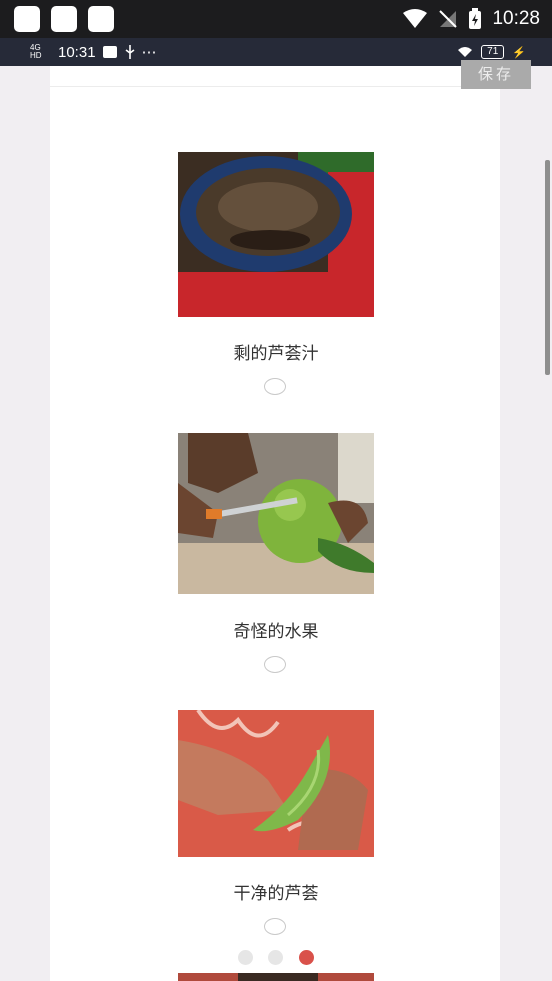 This screenshot has height=981, width=552. I want to click on battery-level: 71, so click(493, 52).